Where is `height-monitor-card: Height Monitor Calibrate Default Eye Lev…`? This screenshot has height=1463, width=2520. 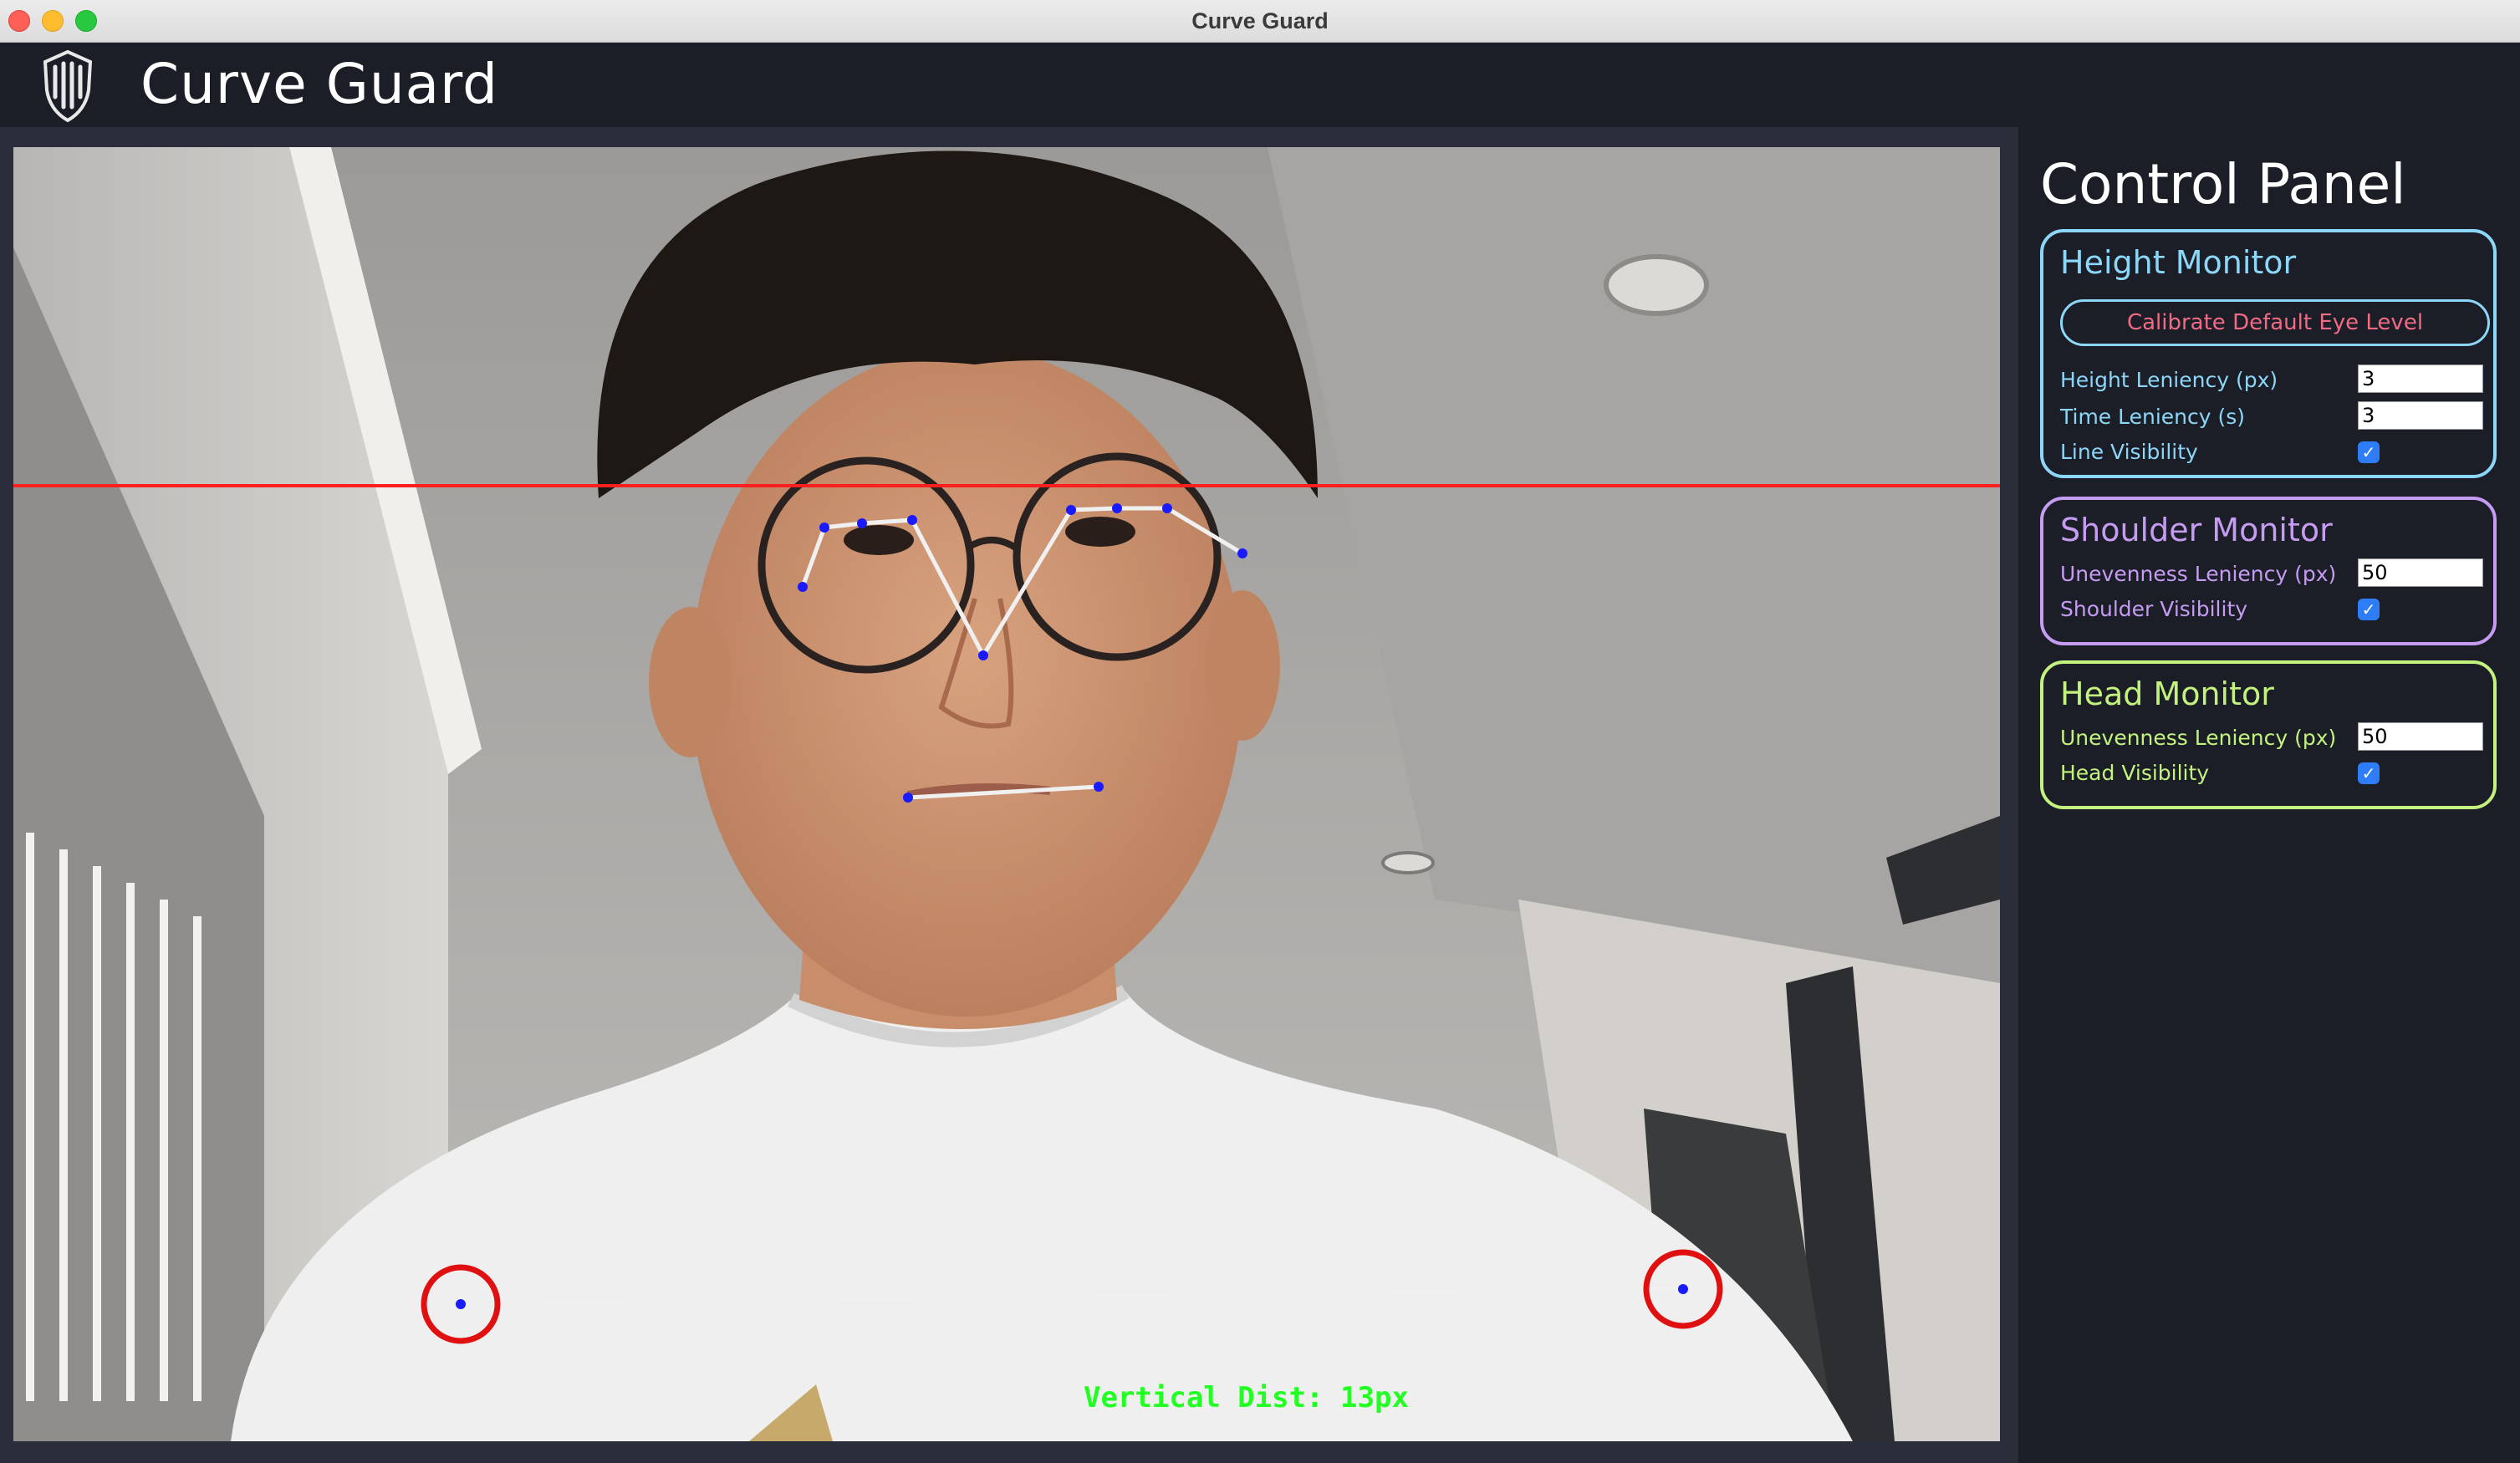
height-monitor-card: Height Monitor Calibrate Default Eye Lev… is located at coordinates (2268, 353).